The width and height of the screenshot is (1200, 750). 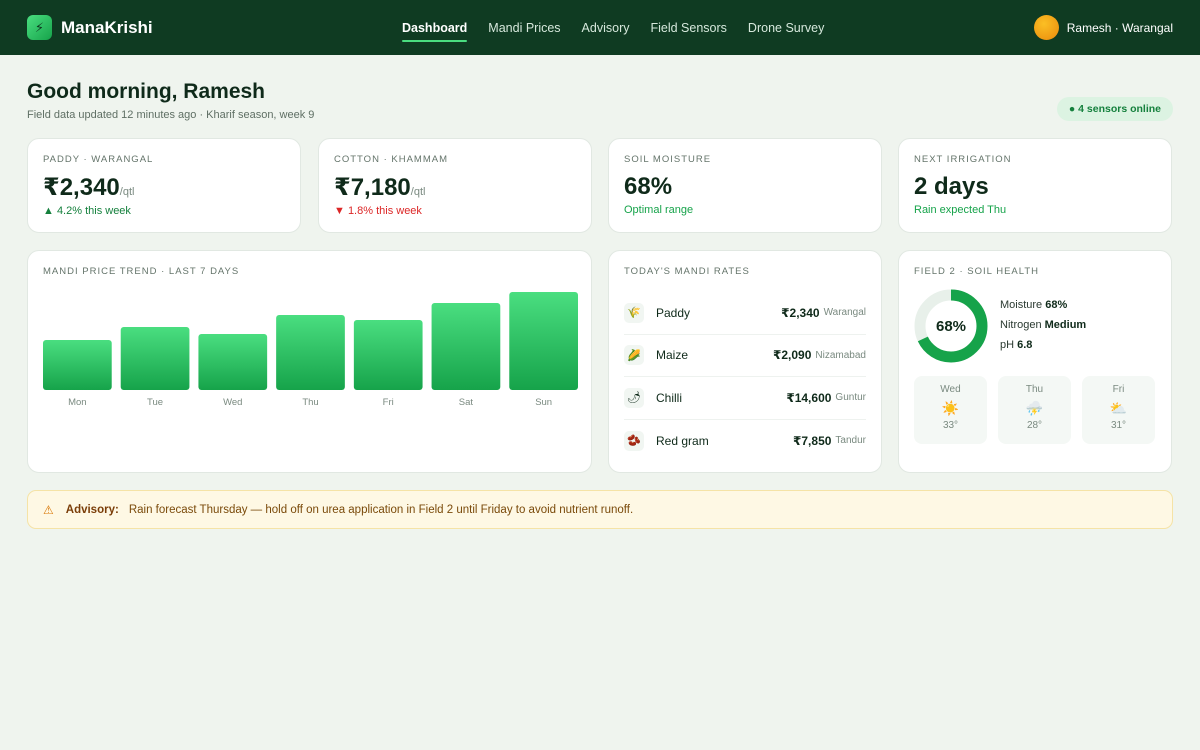 I want to click on nav-advisory: Advisory, so click(x=606, y=28).